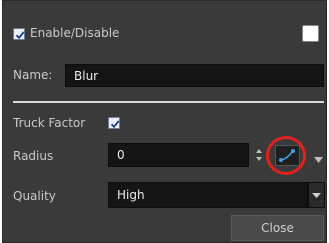  What do you see at coordinates (75, 33) in the screenshot?
I see `enable-disable-label: Enable/Disable` at bounding box center [75, 33].